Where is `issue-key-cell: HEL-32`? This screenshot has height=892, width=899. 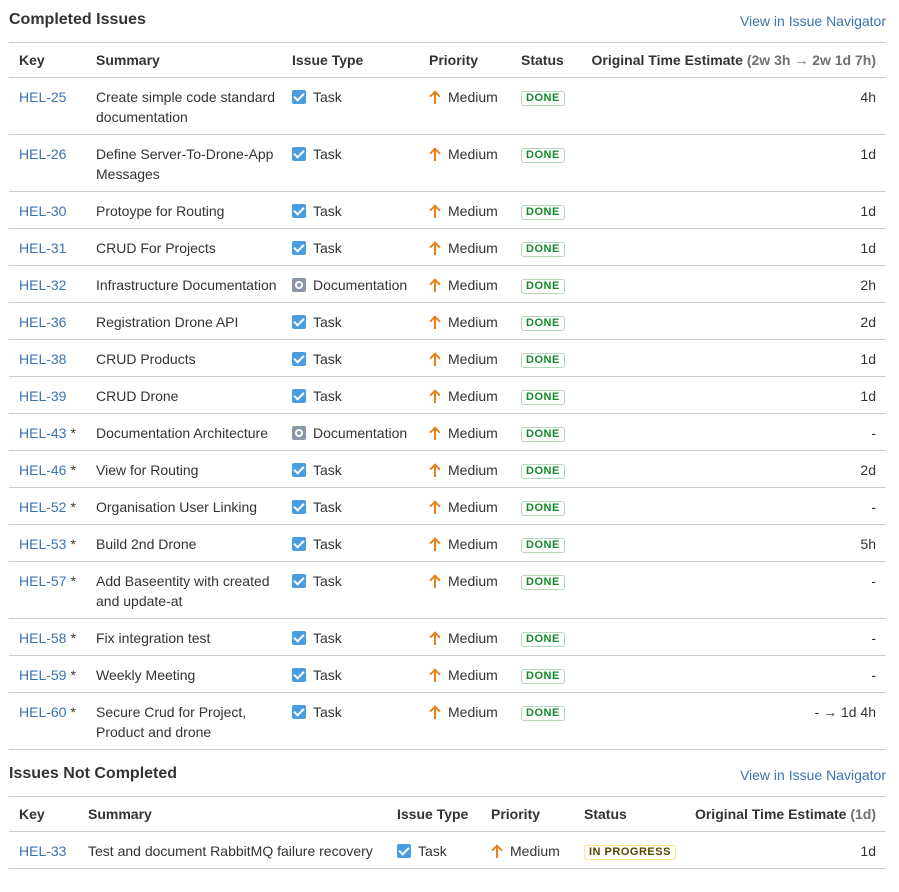
issue-key-cell: HEL-32 is located at coordinates (47, 284).